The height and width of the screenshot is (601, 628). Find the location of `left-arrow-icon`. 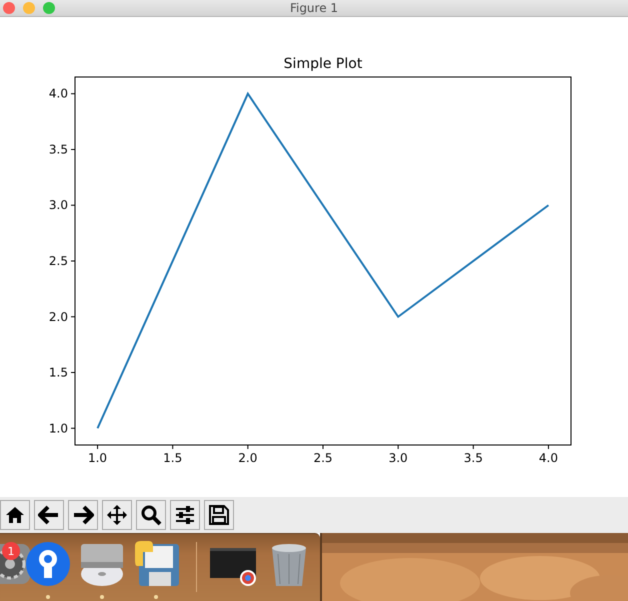

left-arrow-icon is located at coordinates (49, 515).